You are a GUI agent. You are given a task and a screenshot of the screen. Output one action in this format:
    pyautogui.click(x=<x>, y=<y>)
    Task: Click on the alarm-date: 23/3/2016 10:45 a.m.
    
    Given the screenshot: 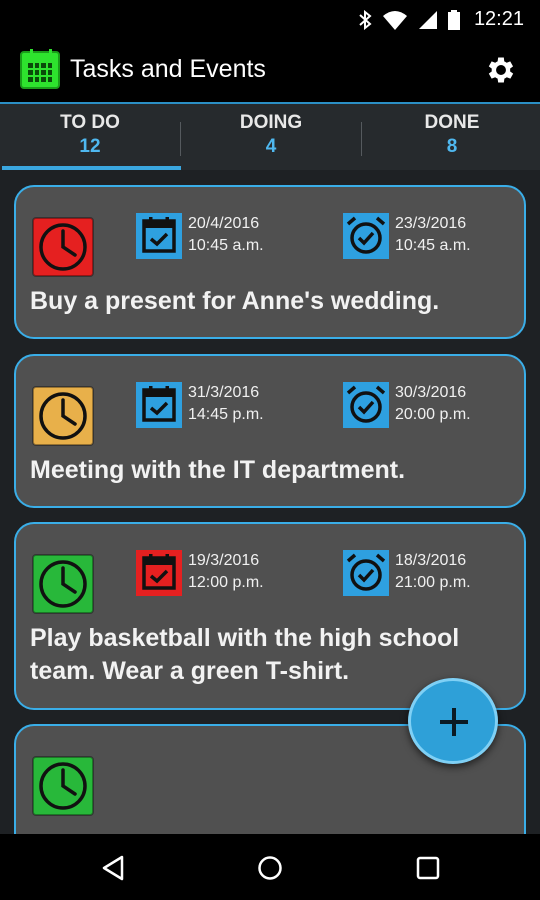 What is the action you would take?
    pyautogui.click(x=407, y=236)
    